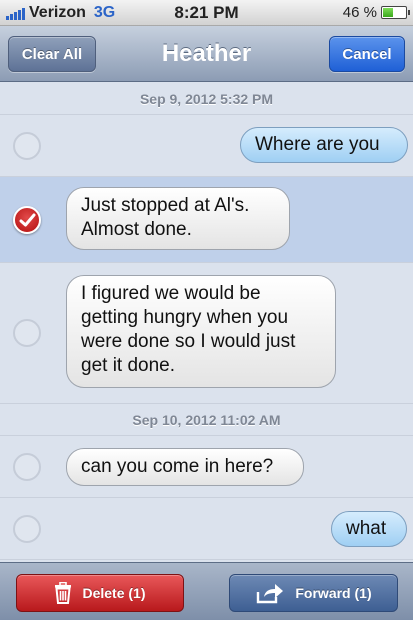 This screenshot has height=620, width=413. I want to click on trash-icon, so click(63, 593).